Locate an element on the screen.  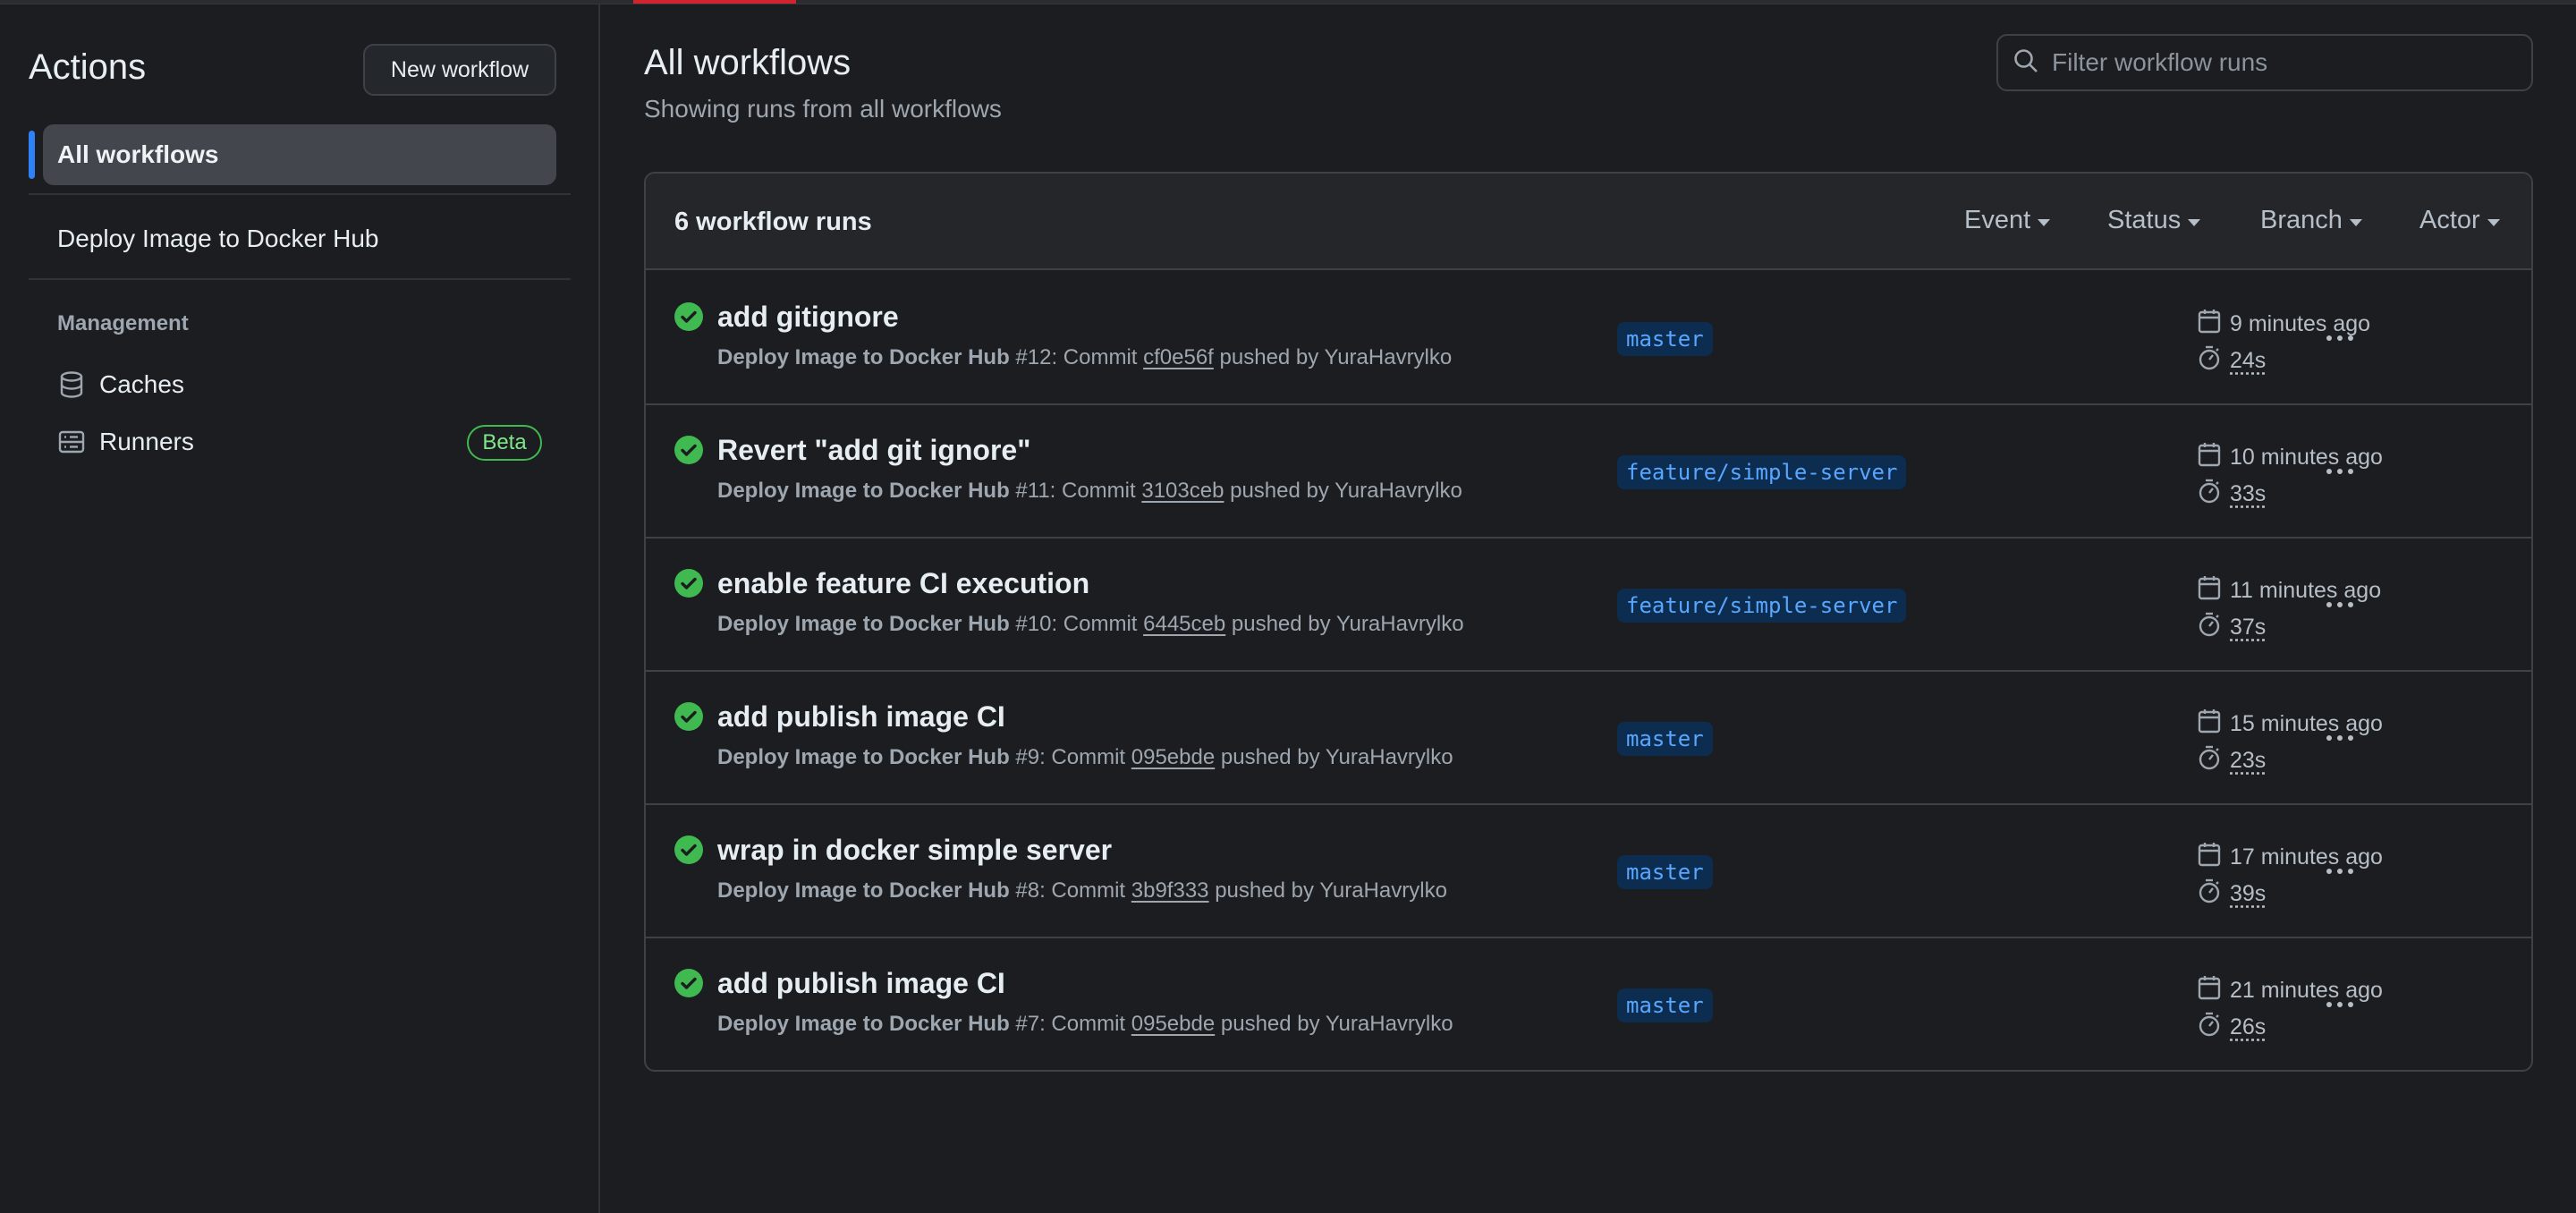
duration-value: 39s is located at coordinates (2248, 893).